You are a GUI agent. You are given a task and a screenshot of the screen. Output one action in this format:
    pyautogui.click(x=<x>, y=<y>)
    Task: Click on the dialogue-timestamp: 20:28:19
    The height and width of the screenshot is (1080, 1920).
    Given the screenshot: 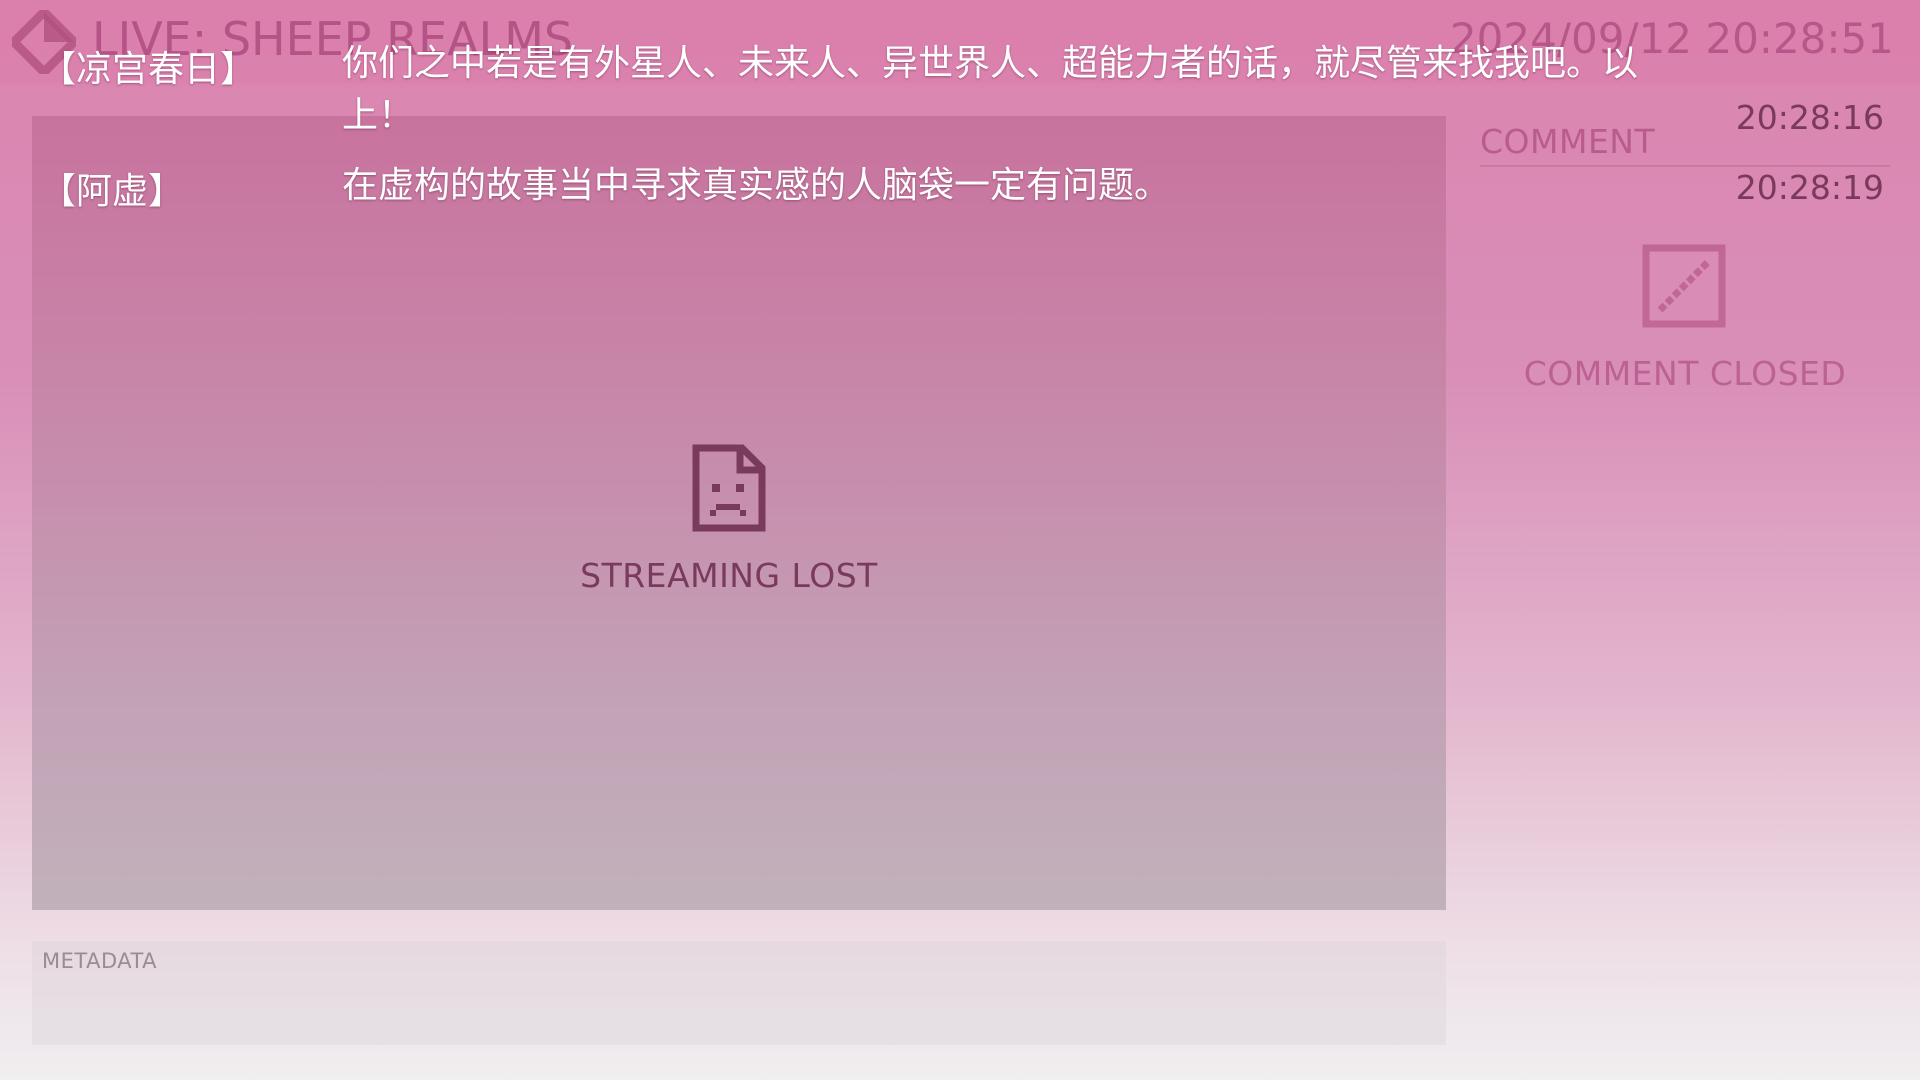 What is the action you would take?
    pyautogui.click(x=1809, y=187)
    